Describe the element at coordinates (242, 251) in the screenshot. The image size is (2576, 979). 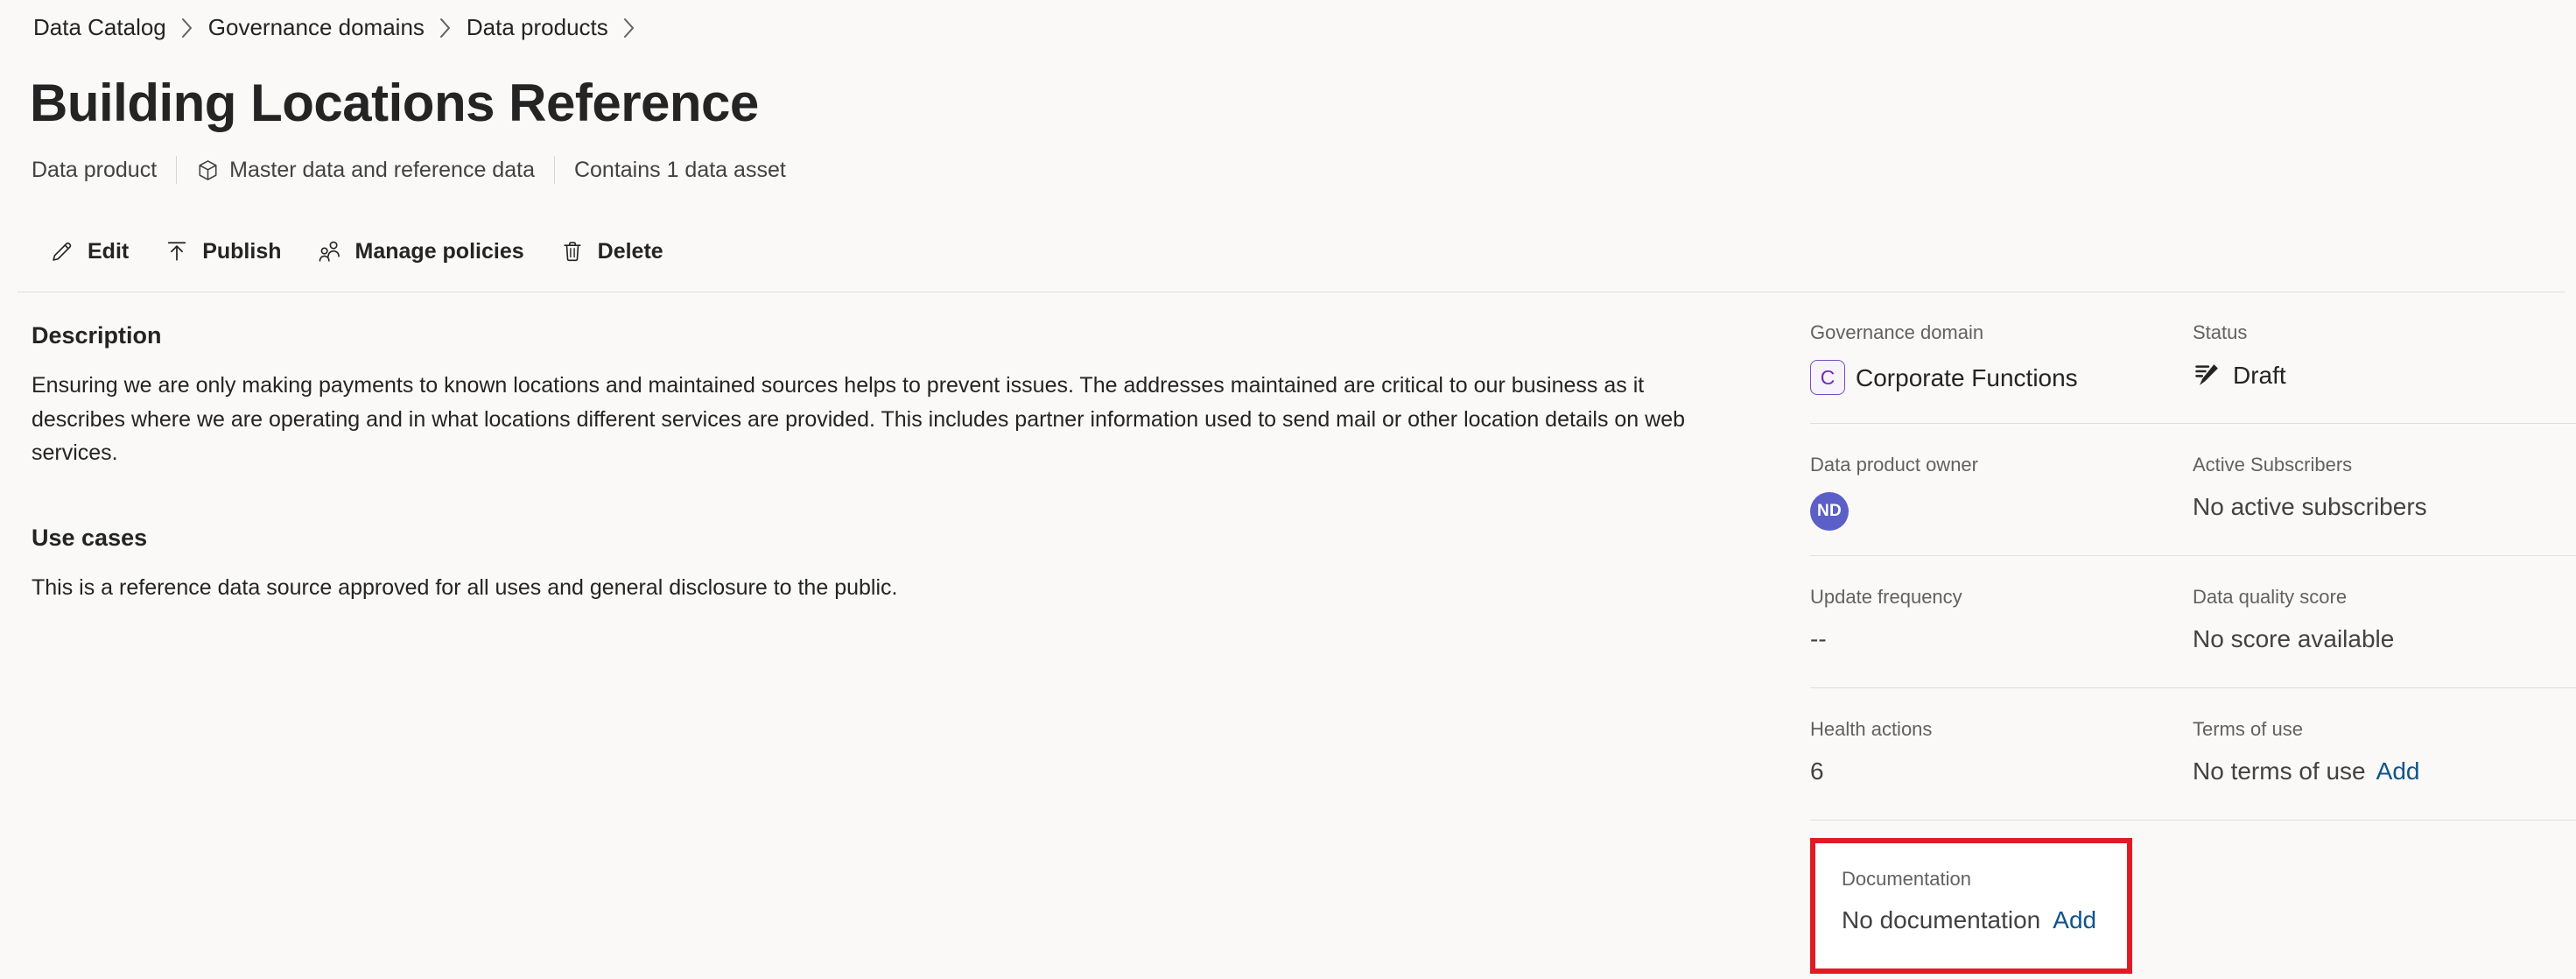
I see `publish-button-label: Publish` at that location.